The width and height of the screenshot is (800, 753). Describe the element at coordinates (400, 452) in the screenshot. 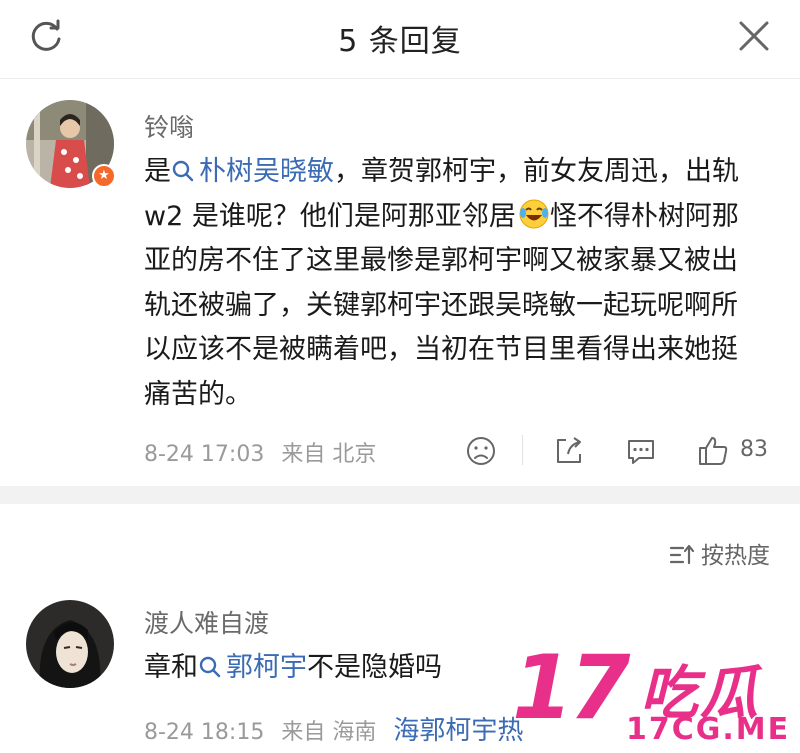

I see `comment-actions: 8-24 17:03 来自 北京 83` at that location.